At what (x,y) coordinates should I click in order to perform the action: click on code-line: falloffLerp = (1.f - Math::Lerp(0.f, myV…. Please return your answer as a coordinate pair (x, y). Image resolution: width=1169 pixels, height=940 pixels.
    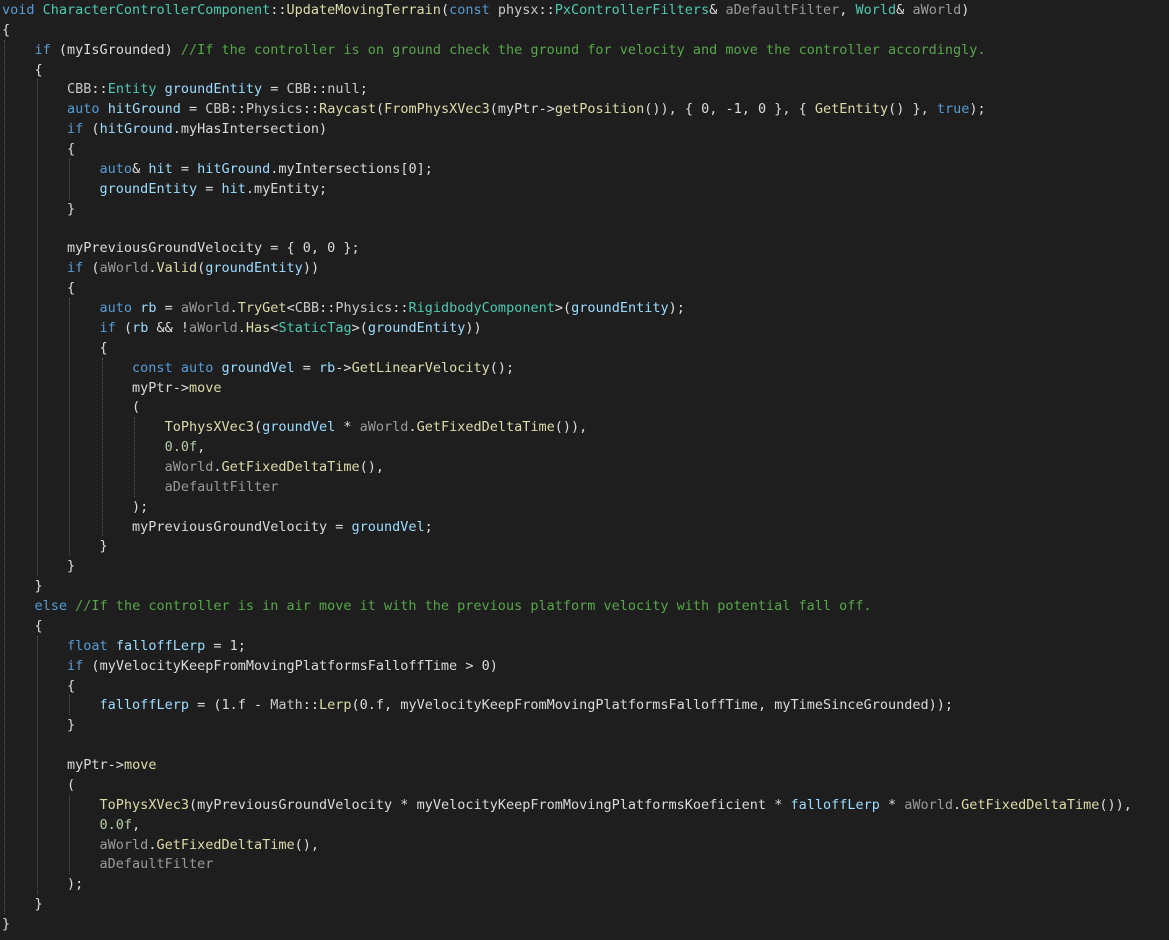
    Looking at the image, I should click on (477, 705).